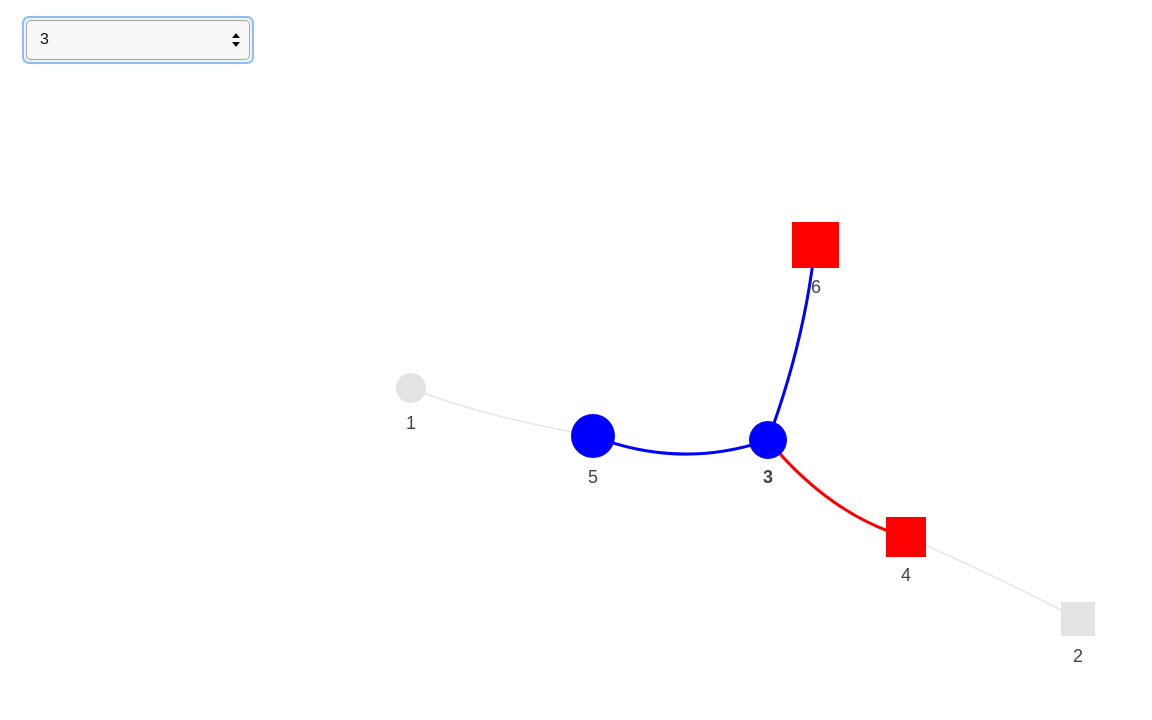 The height and width of the screenshot is (720, 1152). What do you see at coordinates (411, 423) in the screenshot?
I see `node-label-1: 1` at bounding box center [411, 423].